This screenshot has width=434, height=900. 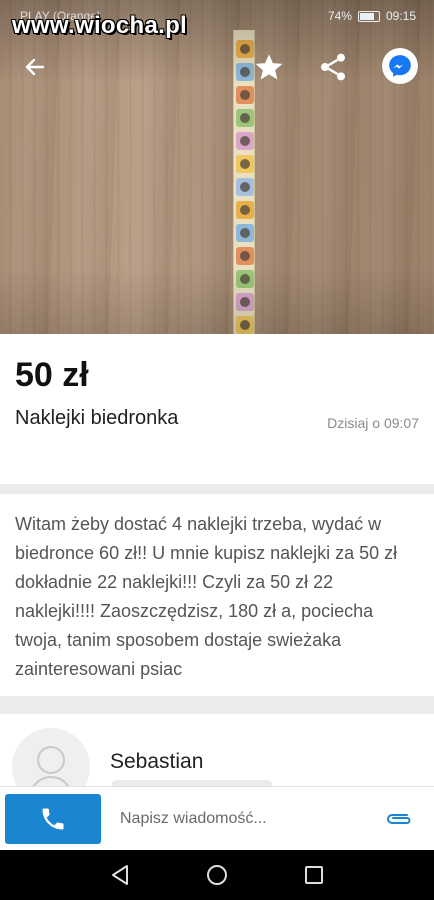 I want to click on avatar-head, so click(x=51, y=760).